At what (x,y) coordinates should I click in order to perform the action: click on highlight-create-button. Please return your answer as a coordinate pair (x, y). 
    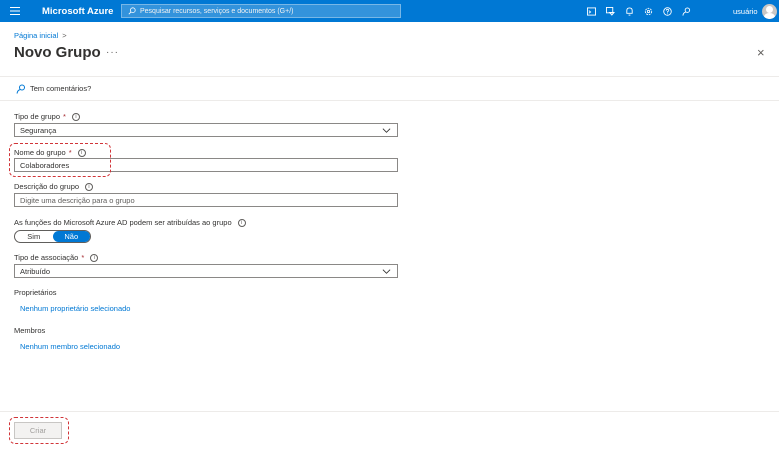
    Looking at the image, I should click on (39, 430).